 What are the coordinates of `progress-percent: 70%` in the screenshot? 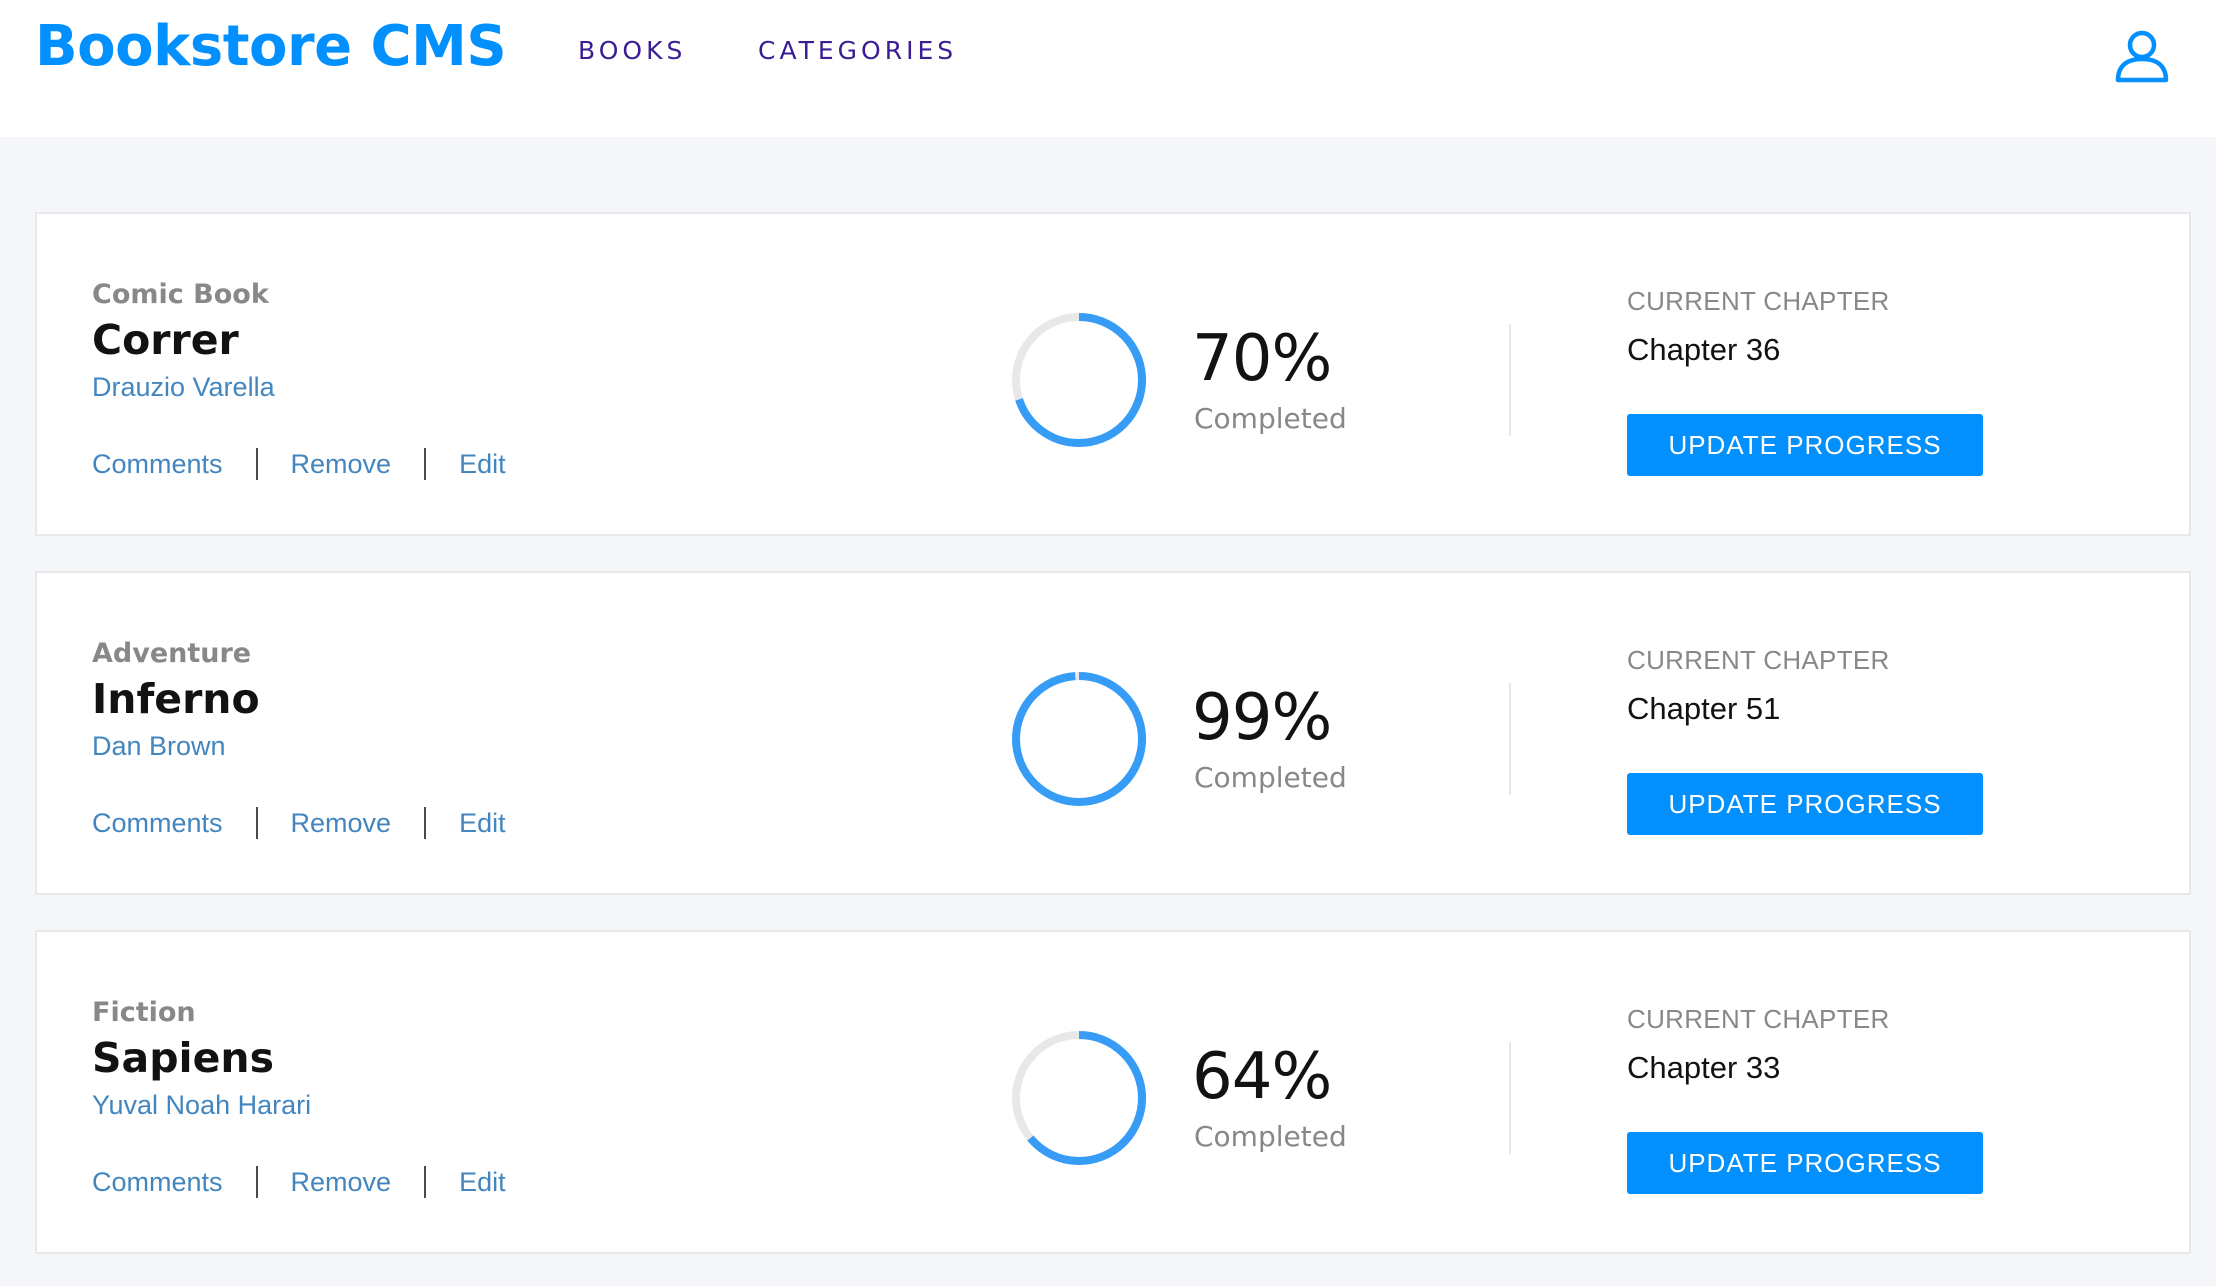 It's located at (1262, 359).